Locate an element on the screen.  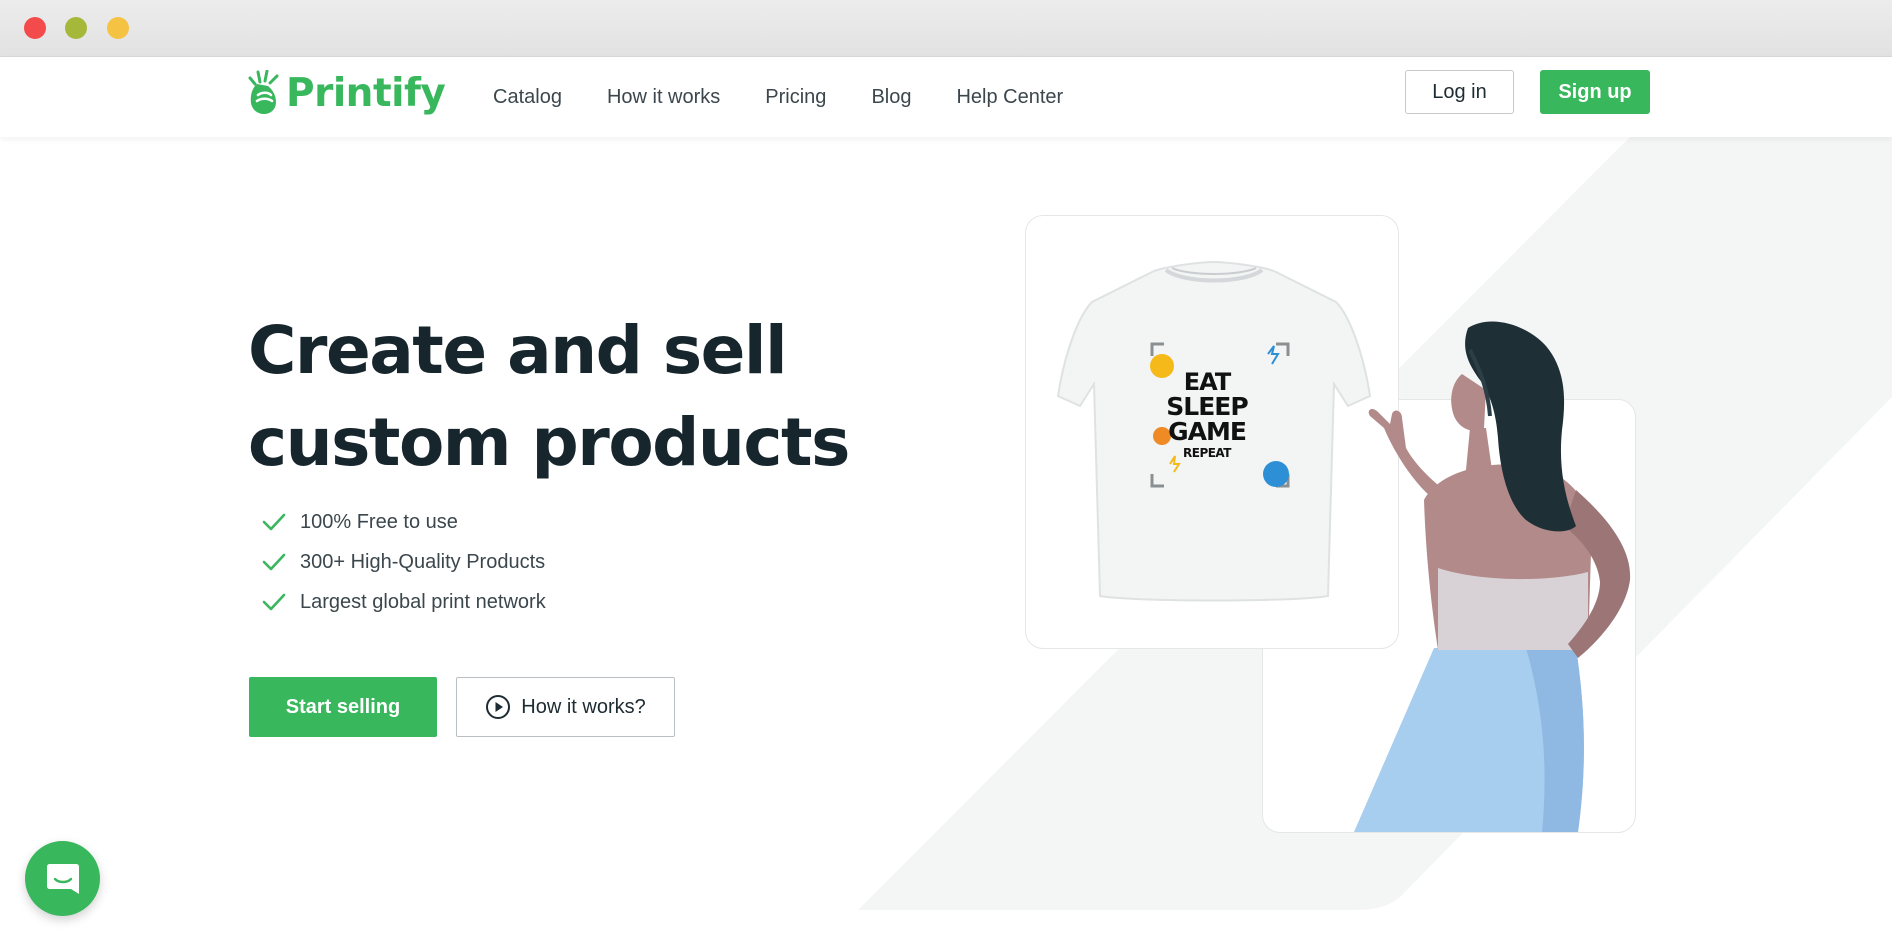
logo-wordmark: Printify is located at coordinates (366, 93).